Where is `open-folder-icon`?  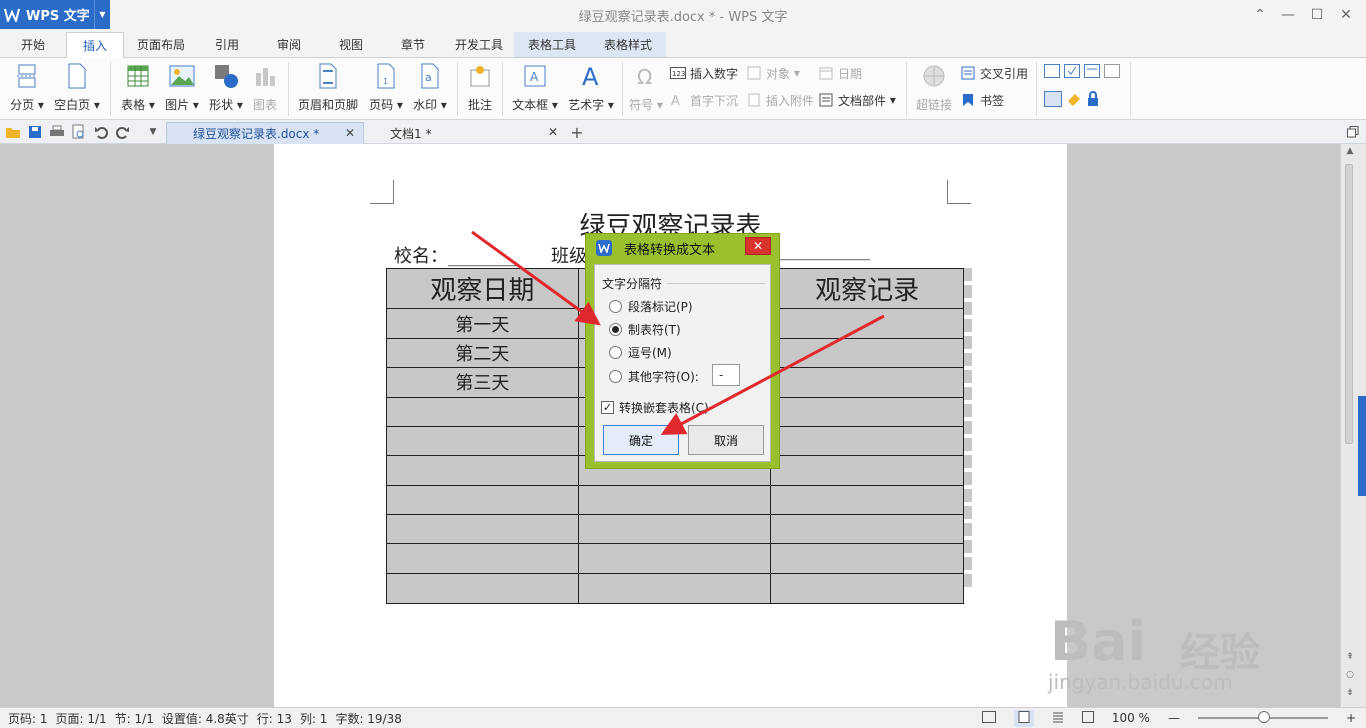
open-folder-icon is located at coordinates (13, 132).